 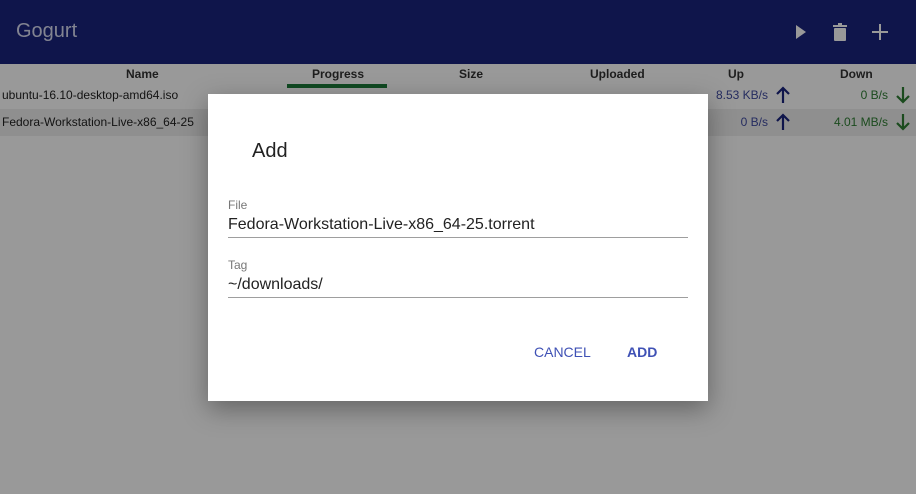 I want to click on tag-field-label: Tag, so click(x=238, y=265).